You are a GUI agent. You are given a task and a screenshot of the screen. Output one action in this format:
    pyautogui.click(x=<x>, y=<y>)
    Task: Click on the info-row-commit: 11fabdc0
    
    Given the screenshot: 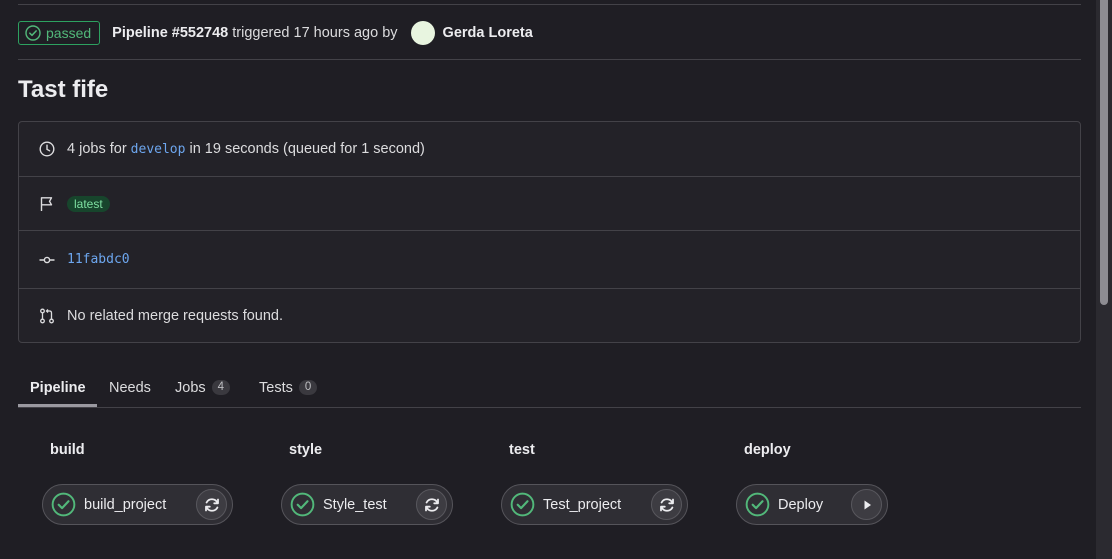 What is the action you would take?
    pyautogui.click(x=549, y=260)
    